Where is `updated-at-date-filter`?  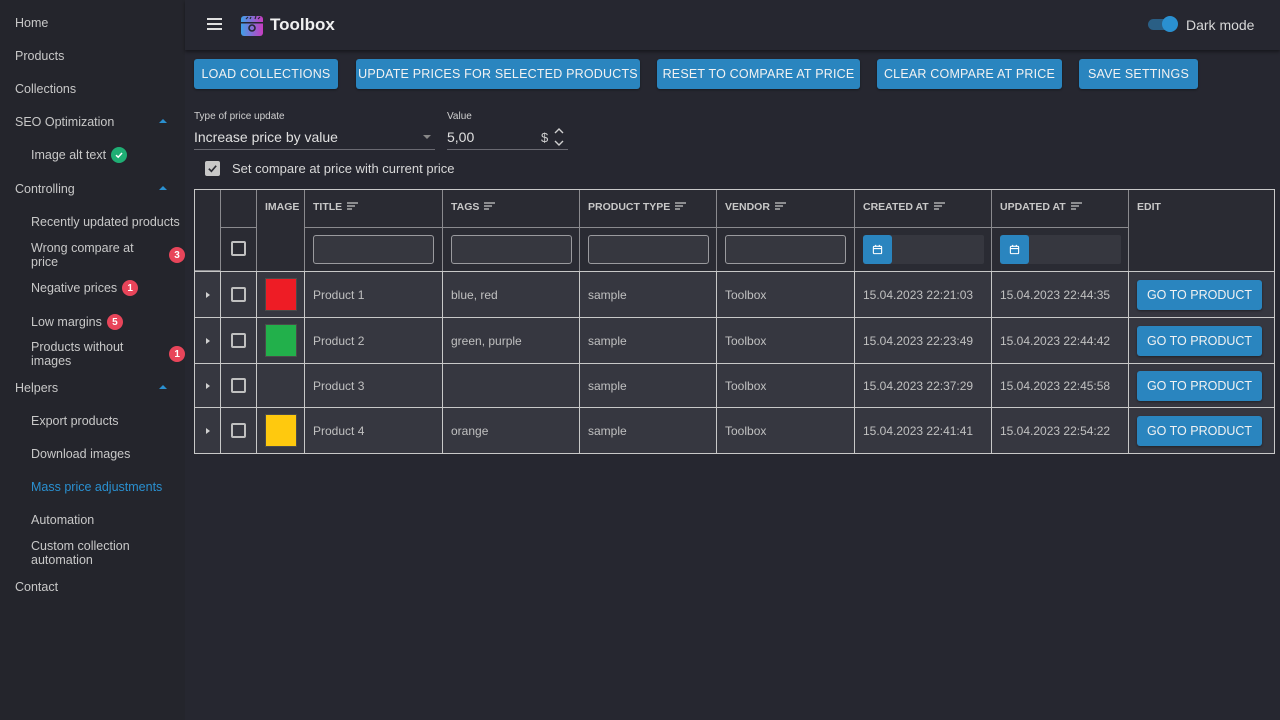
updated-at-date-filter is located at coordinates (1060, 249).